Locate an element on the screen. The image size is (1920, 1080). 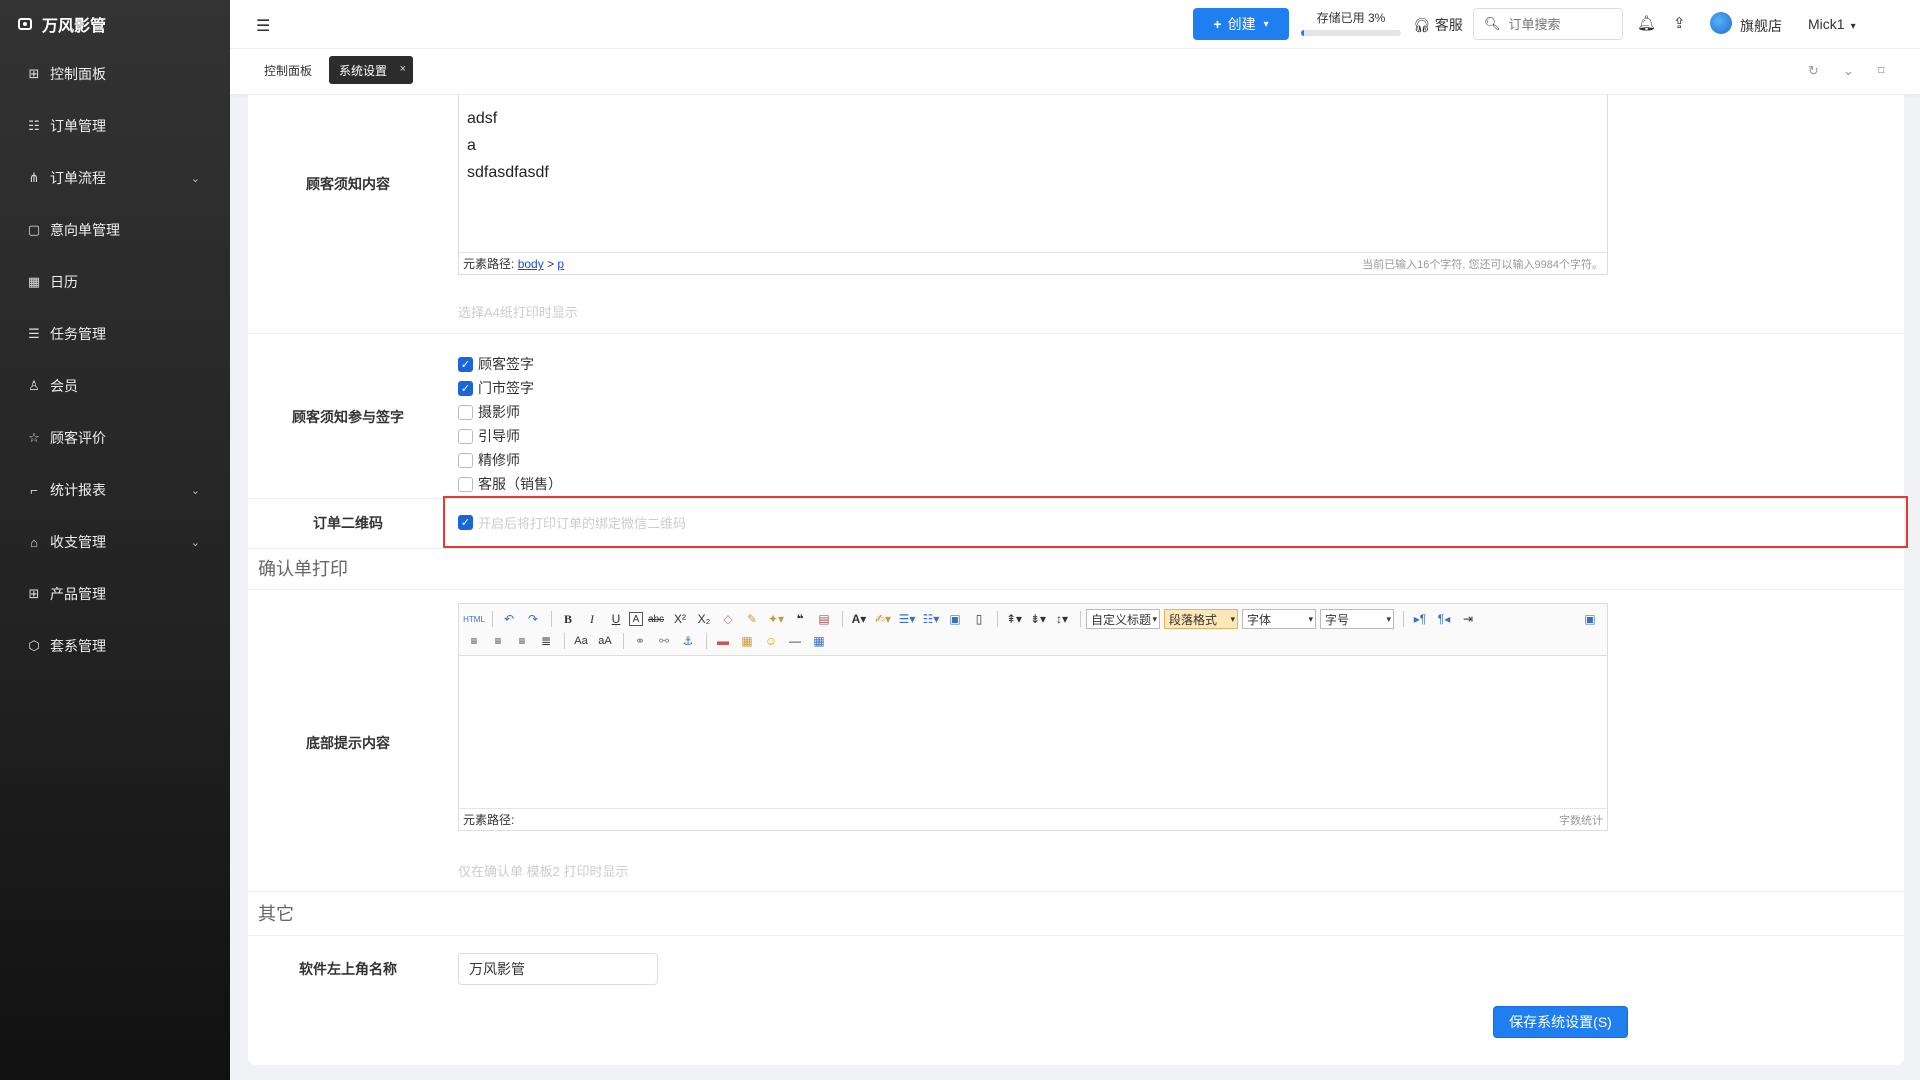
uppercase-icon: Aa is located at coordinates (581, 641).